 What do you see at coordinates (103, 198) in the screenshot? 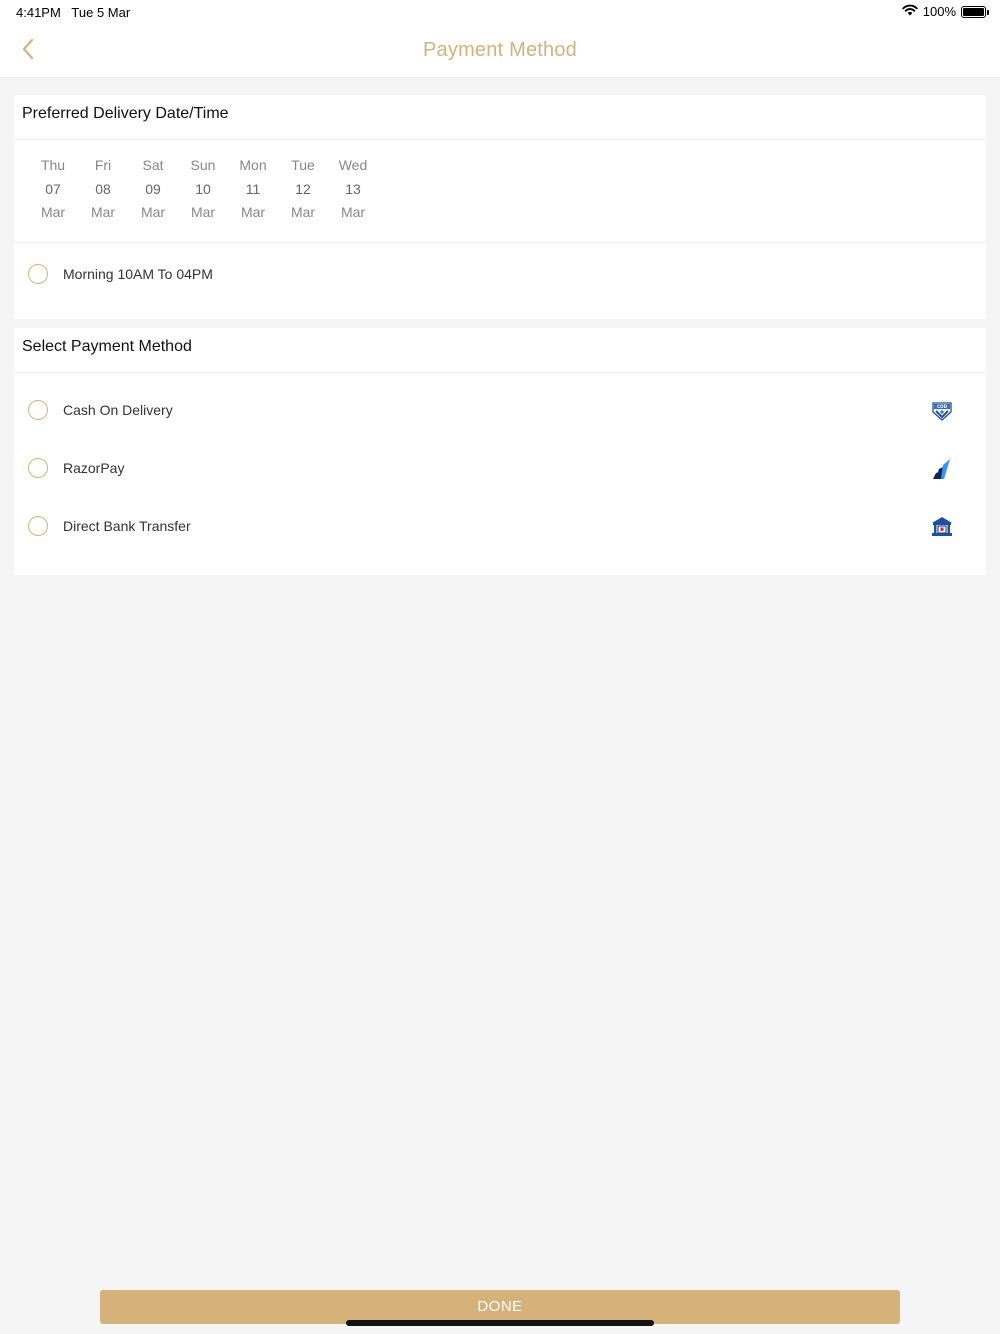
I see `date-item: Fri 08 Mar` at bounding box center [103, 198].